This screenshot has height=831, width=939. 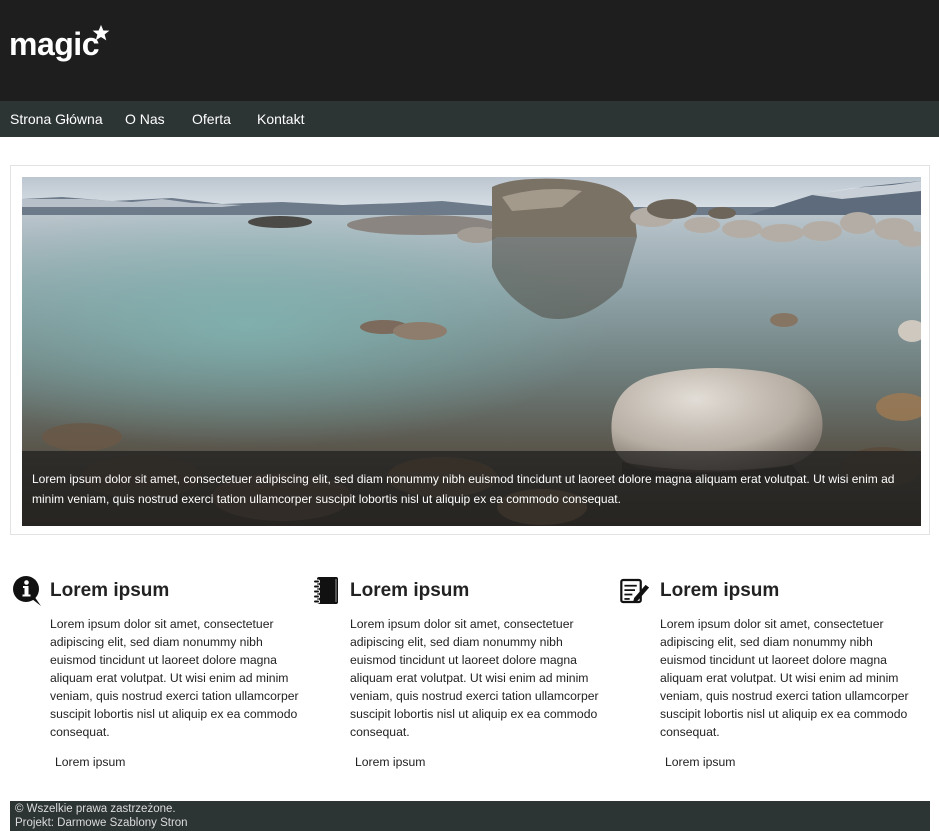 What do you see at coordinates (95, 809) in the screenshot?
I see `footer-copyright: © Wszelkie prawa zastrzeżone.` at bounding box center [95, 809].